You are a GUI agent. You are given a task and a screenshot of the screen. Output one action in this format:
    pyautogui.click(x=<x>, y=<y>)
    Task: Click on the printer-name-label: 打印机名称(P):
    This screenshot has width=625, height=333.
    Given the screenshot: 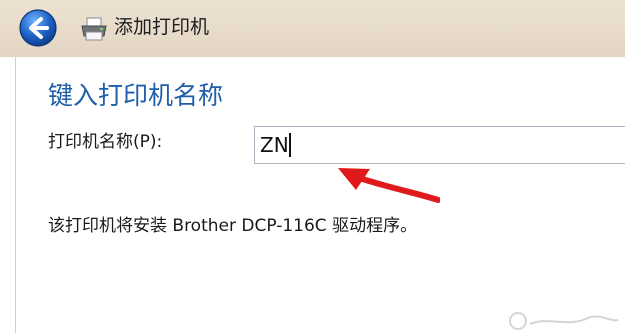 What is the action you would take?
    pyautogui.click(x=105, y=142)
    